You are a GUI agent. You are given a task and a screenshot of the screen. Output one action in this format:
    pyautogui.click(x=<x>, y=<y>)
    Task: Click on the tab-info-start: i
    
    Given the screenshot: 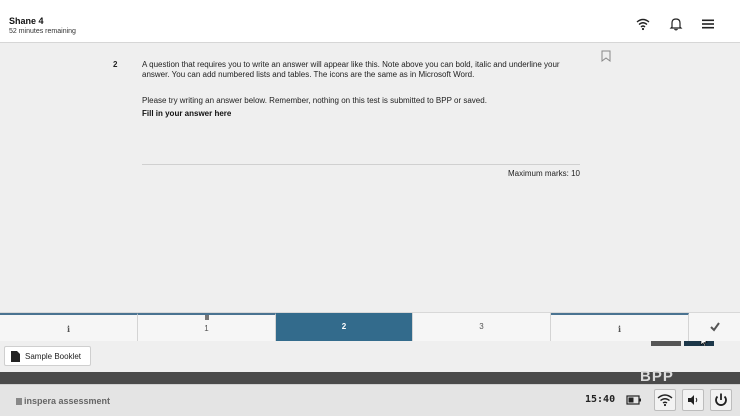 What is the action you would take?
    pyautogui.click(x=69, y=327)
    